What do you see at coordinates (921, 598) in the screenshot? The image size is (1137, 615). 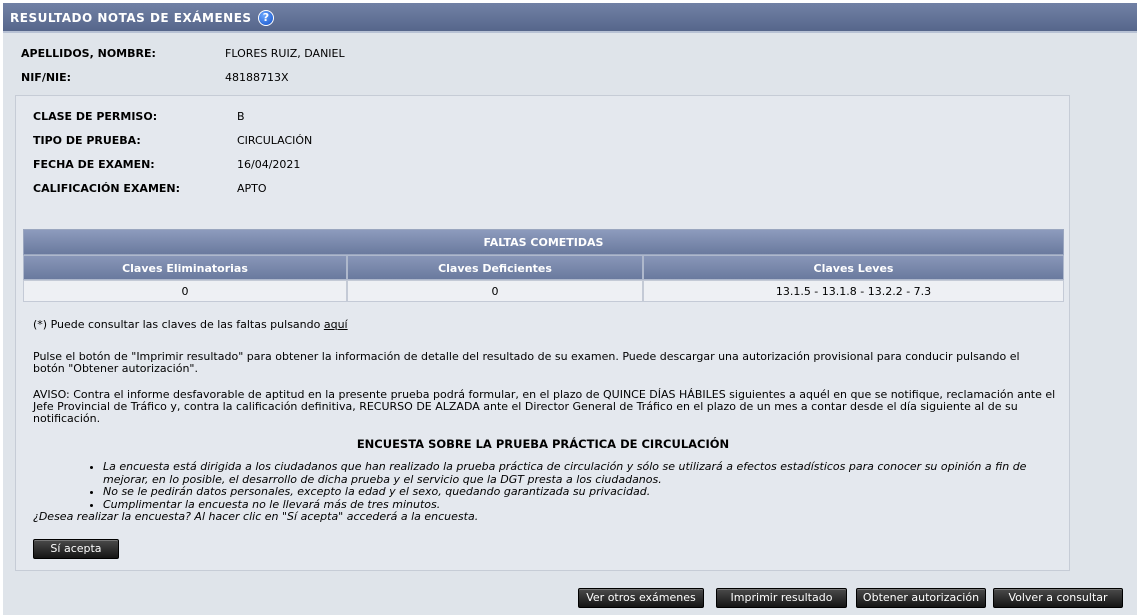 I see `get-authorization-button: Obtener autorización` at bounding box center [921, 598].